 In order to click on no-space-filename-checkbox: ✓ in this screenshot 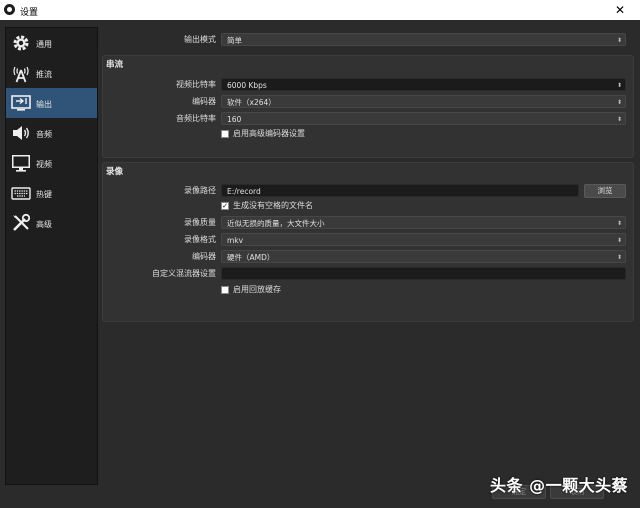, I will do `click(225, 206)`.